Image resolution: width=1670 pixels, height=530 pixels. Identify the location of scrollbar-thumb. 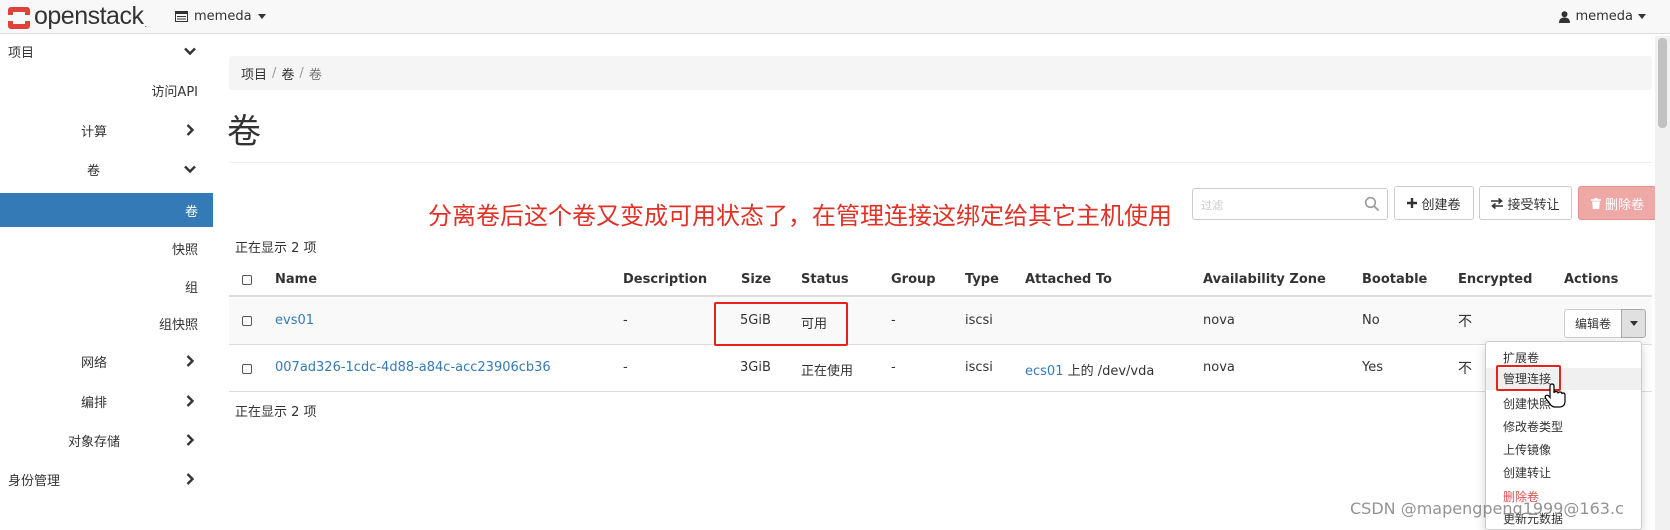
(1662, 83).